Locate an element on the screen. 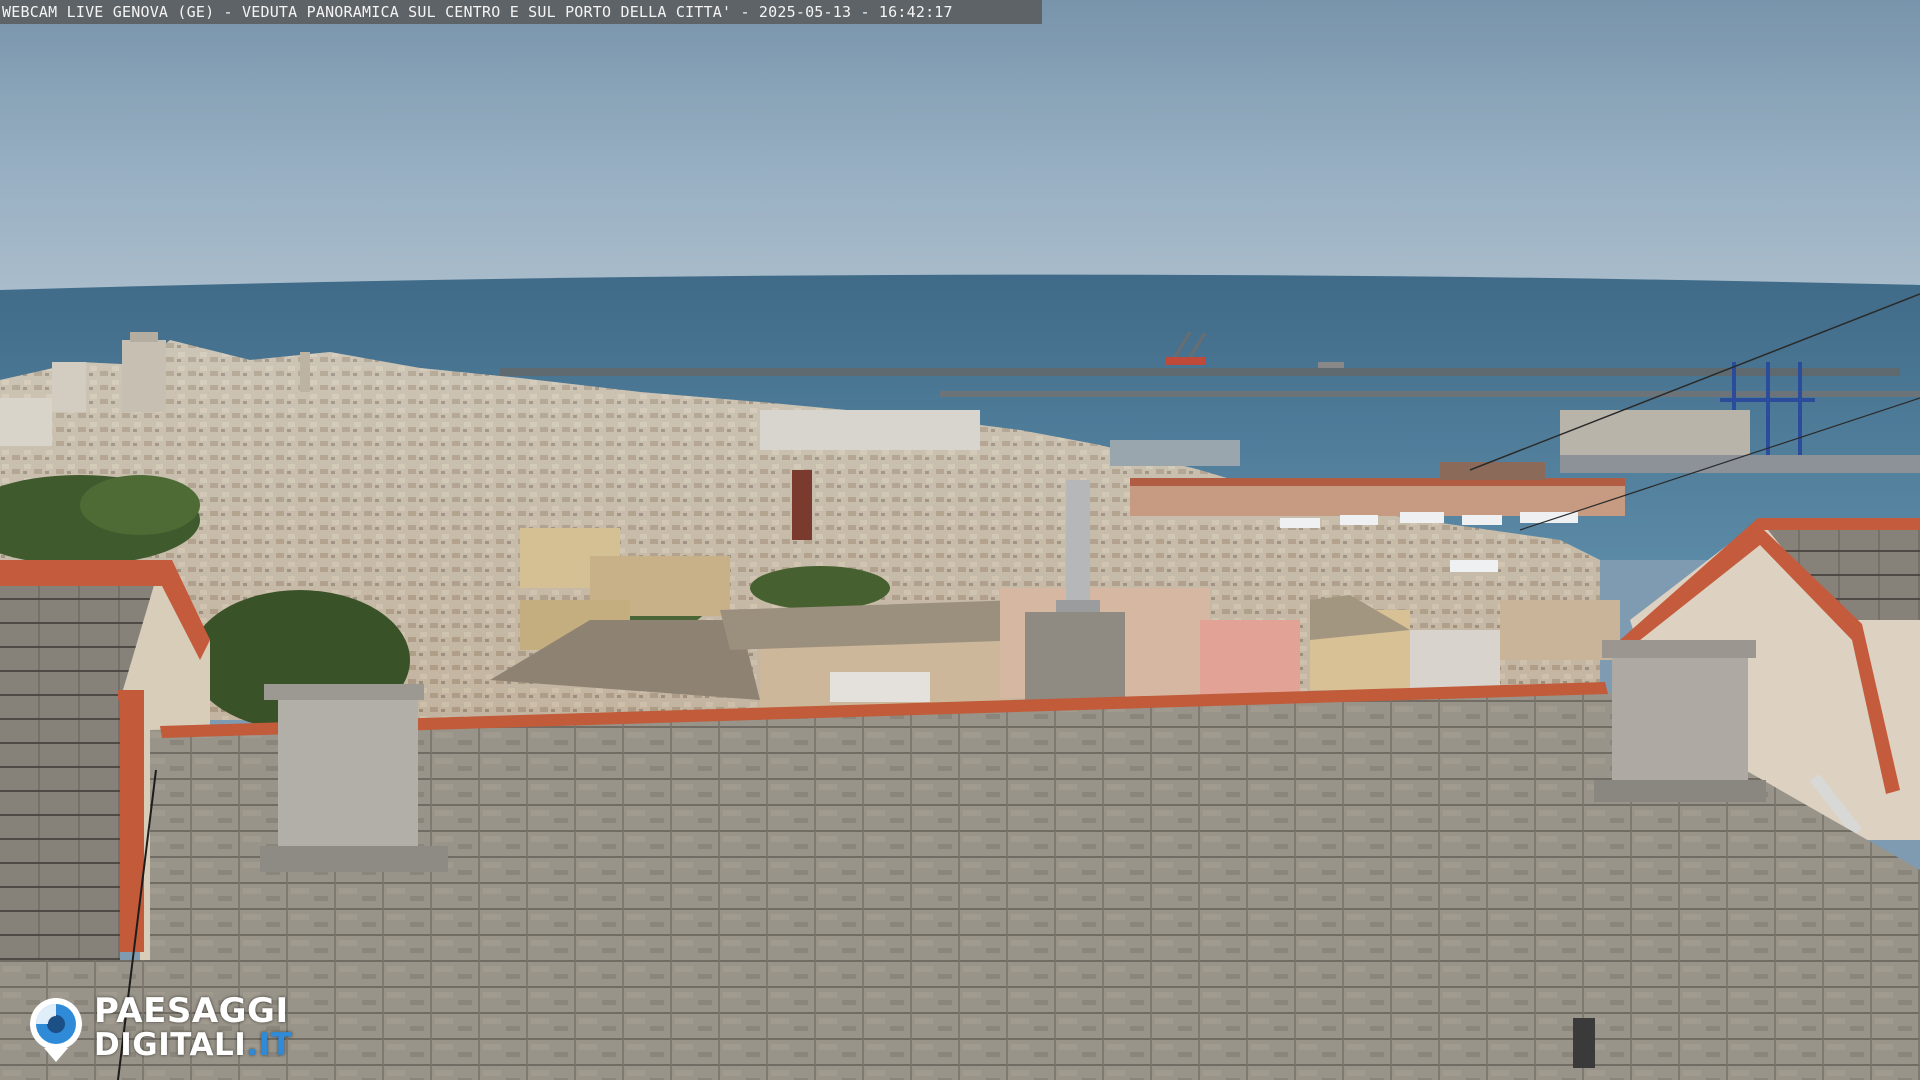 The image size is (1920, 1080). paesaggi-digitali-logo: PAESAGGI DIGITALI.IT is located at coordinates (186, 1029).